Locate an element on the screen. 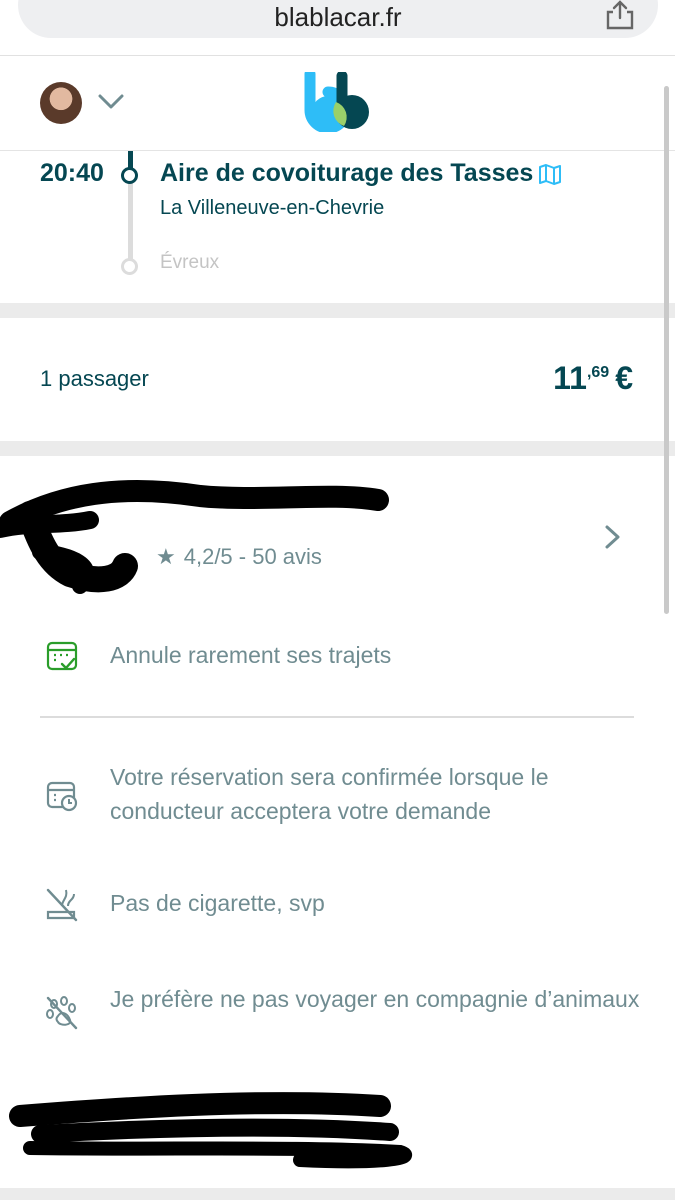 This screenshot has height=1200, width=675. destination-dot is located at coordinates (129, 266).